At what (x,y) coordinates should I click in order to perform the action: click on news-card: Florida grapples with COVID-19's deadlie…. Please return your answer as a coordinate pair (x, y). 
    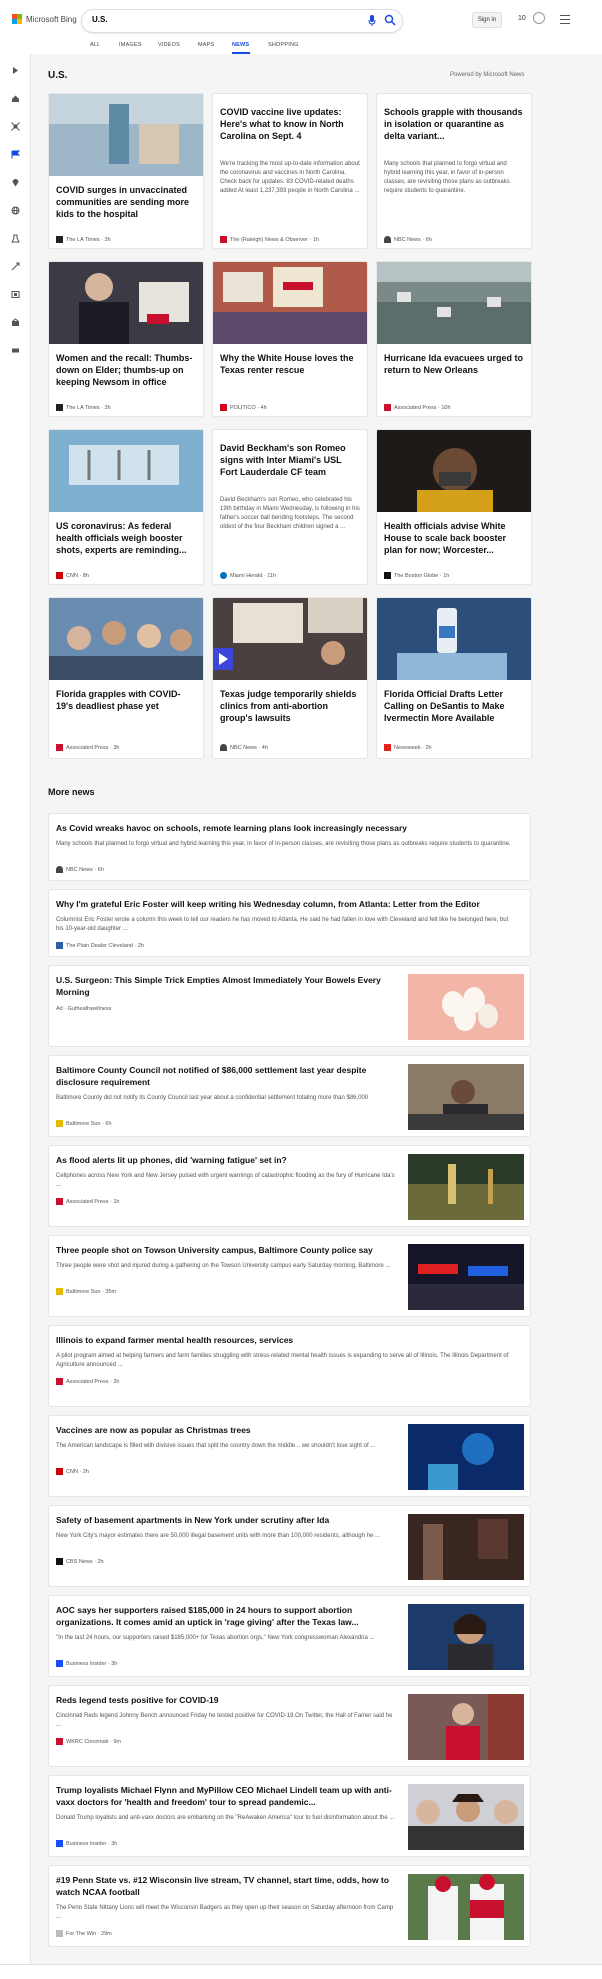
    Looking at the image, I should click on (126, 678).